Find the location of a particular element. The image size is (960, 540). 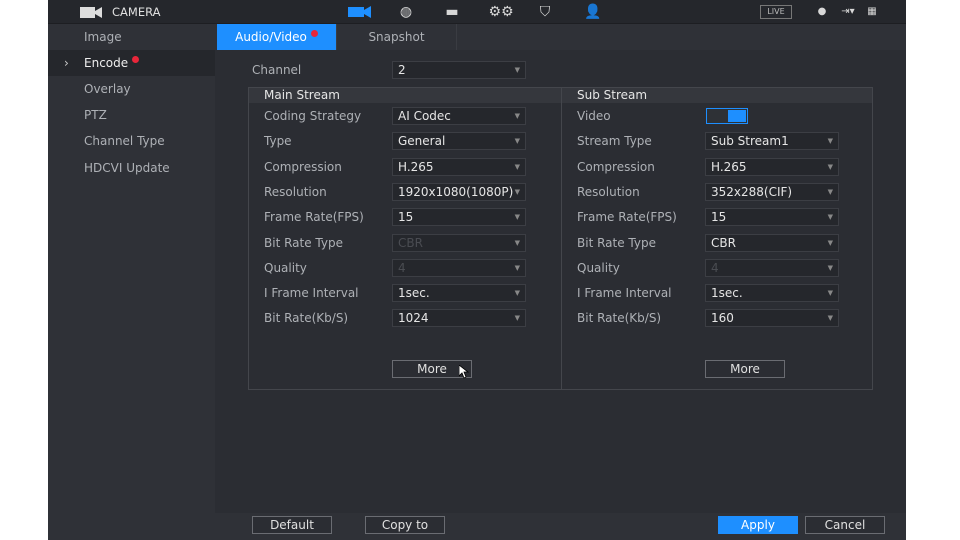

video-label: Video is located at coordinates (594, 116).